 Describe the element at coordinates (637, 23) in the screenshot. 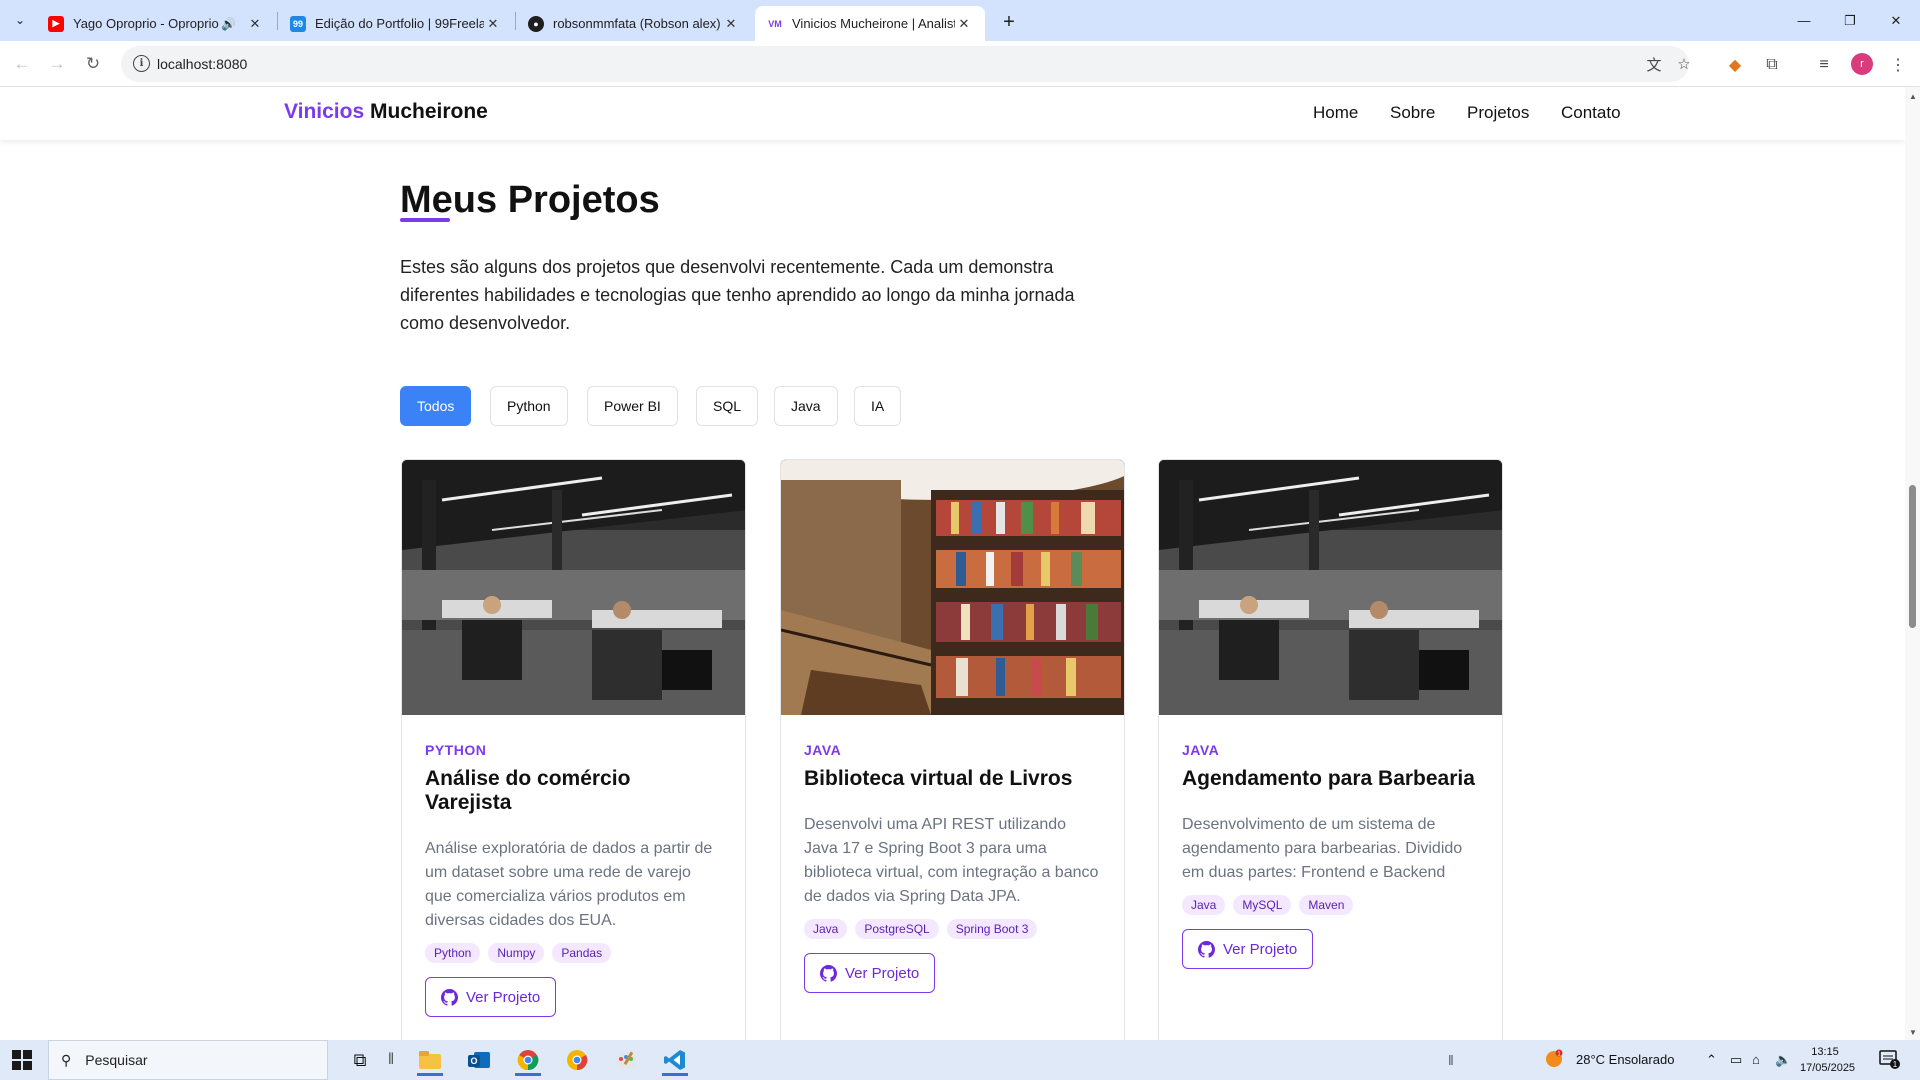

I see `tab-title: robsonmmfata (Robson alex)` at that location.